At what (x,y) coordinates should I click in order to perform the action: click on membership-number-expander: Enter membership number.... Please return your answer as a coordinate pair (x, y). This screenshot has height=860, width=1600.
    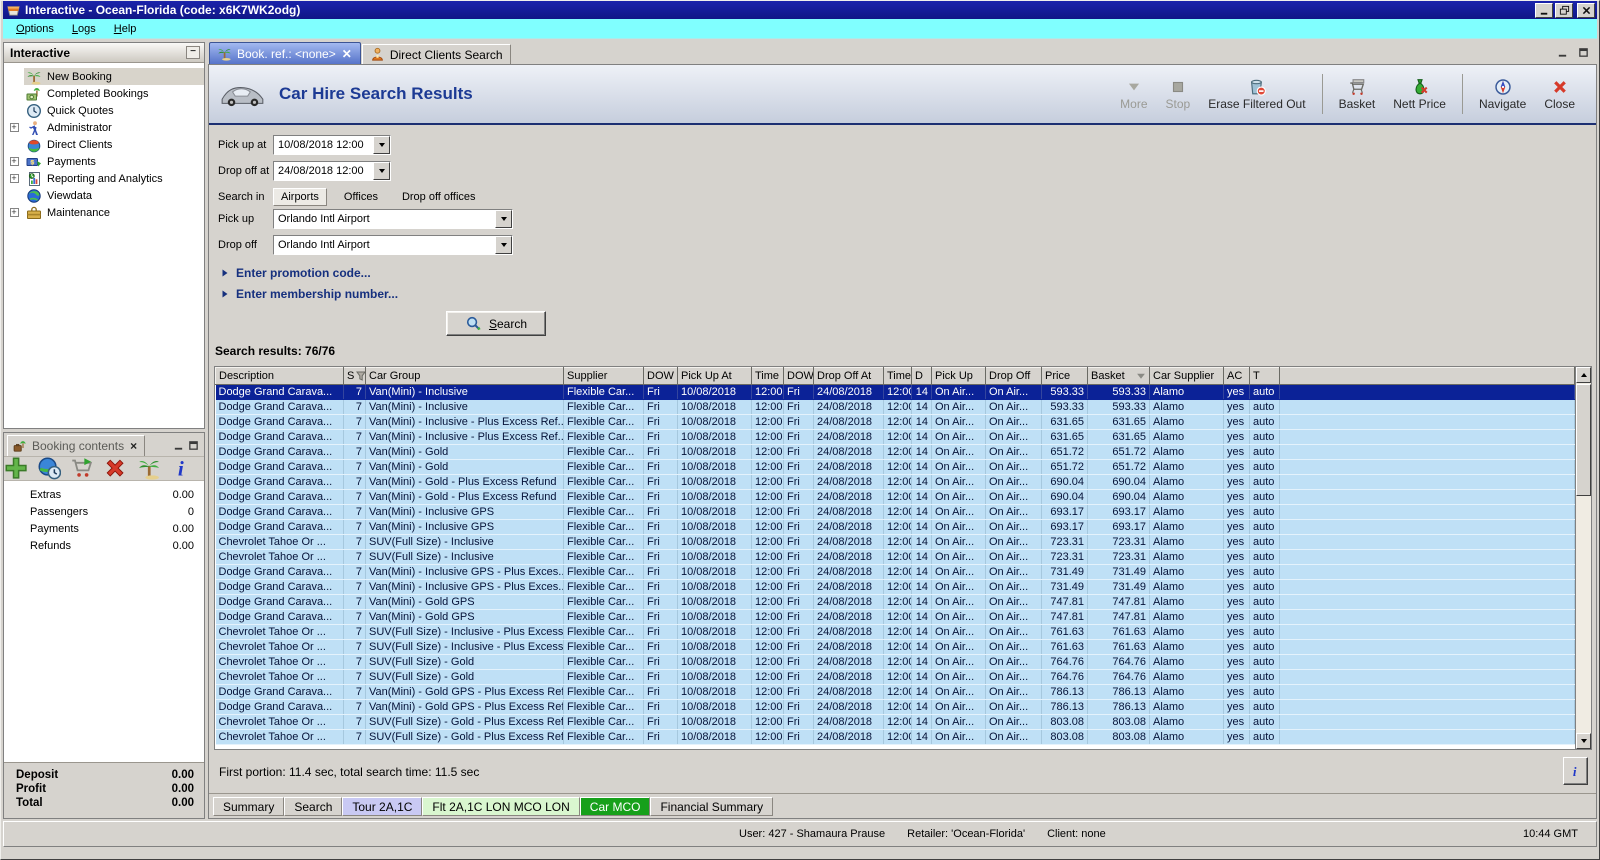
    Looking at the image, I should click on (309, 294).